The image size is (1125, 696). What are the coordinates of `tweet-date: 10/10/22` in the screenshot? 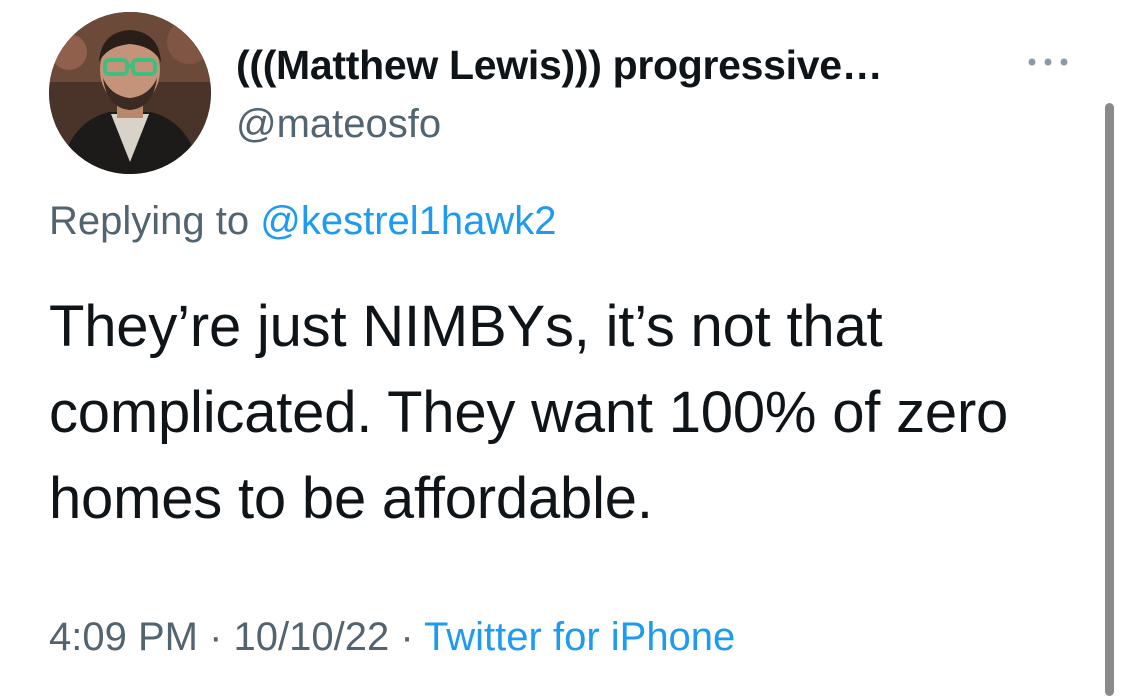 It's located at (312, 637).